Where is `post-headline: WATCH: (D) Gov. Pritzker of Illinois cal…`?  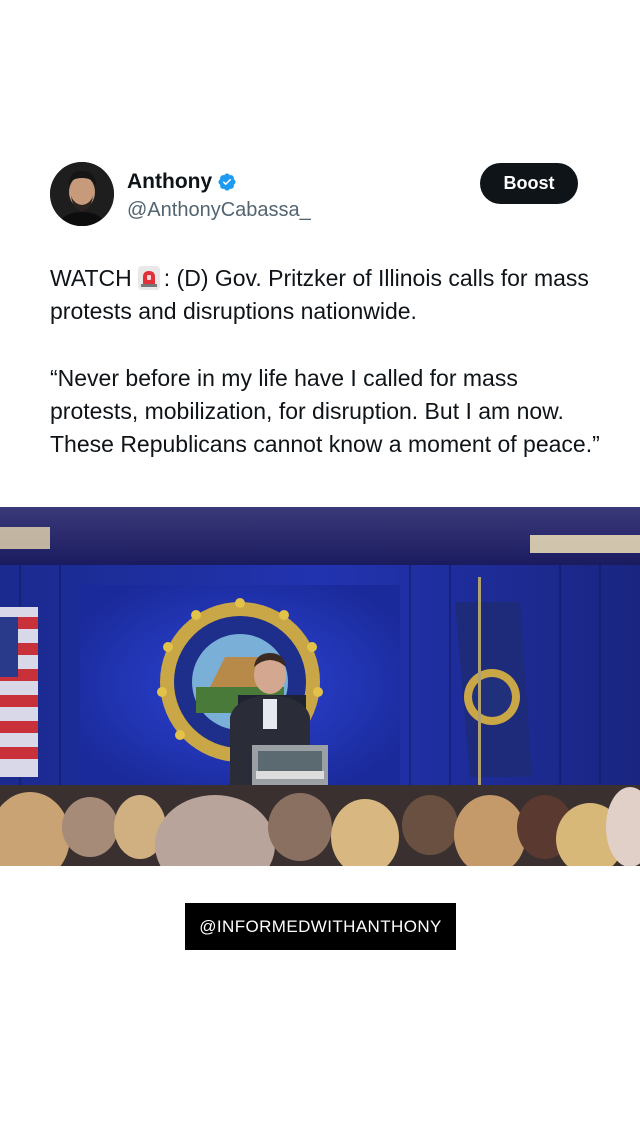
post-headline: WATCH: (D) Gov. Pritzker of Illinois cal… is located at coordinates (330, 295).